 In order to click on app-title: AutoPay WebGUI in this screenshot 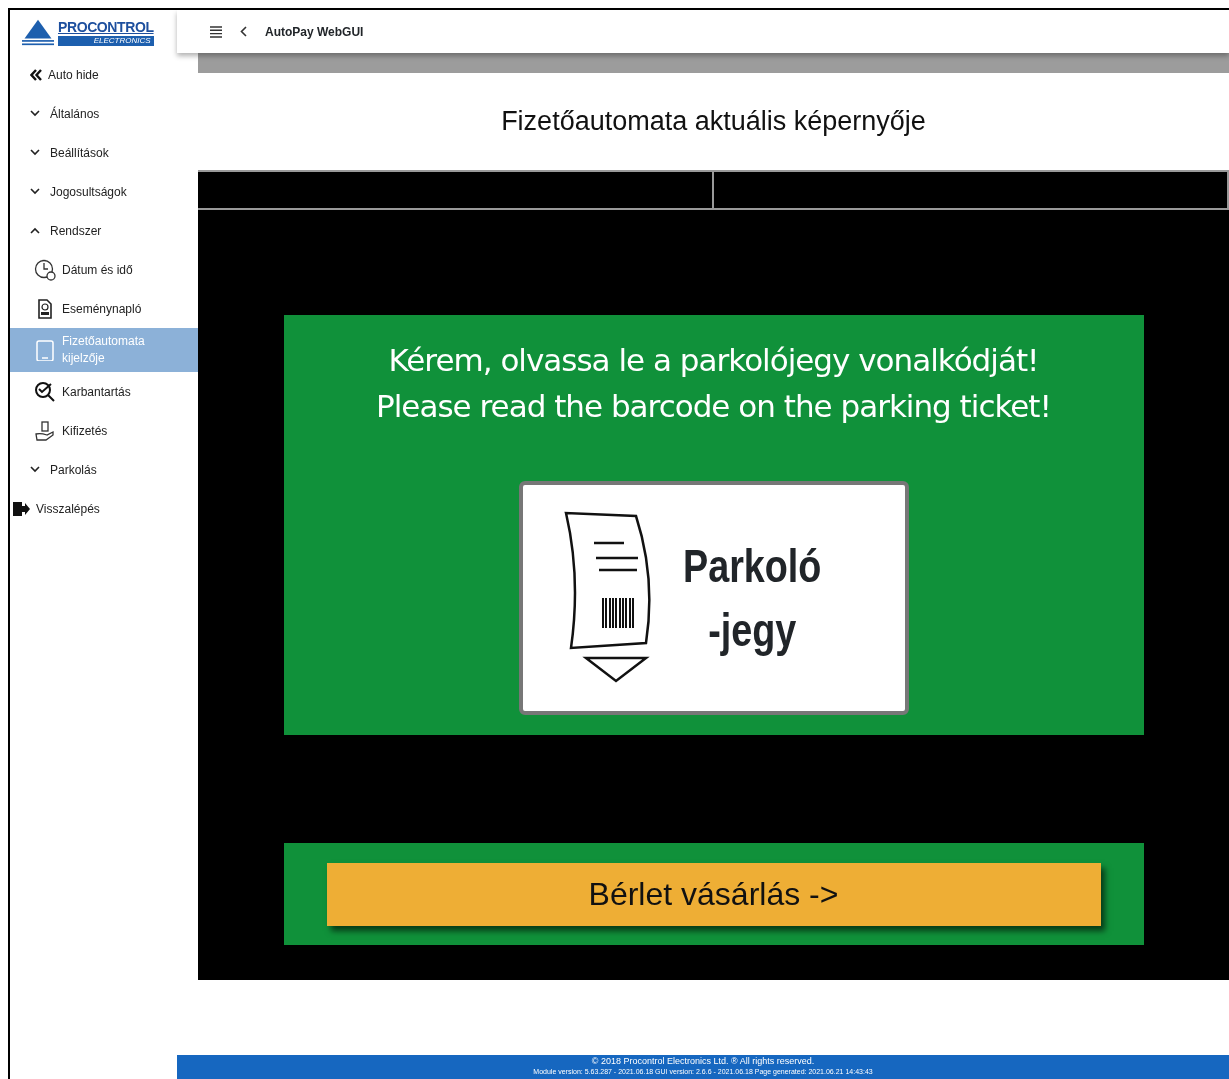, I will do `click(314, 32)`.